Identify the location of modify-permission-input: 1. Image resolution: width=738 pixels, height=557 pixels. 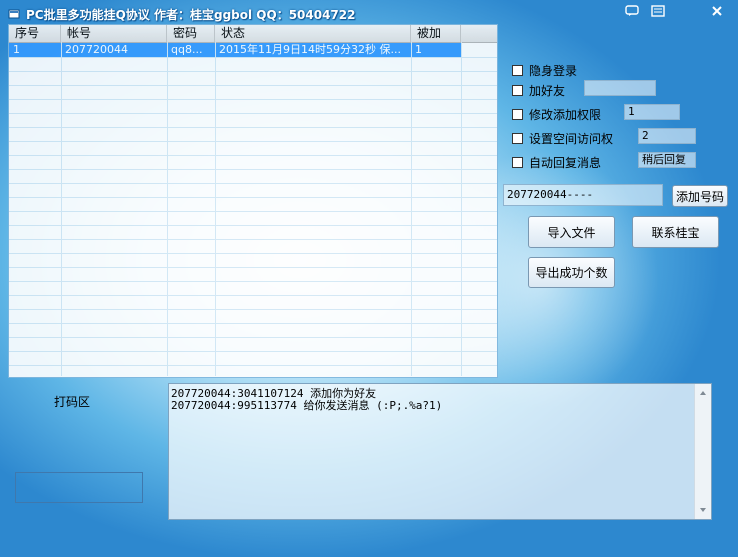
(652, 112).